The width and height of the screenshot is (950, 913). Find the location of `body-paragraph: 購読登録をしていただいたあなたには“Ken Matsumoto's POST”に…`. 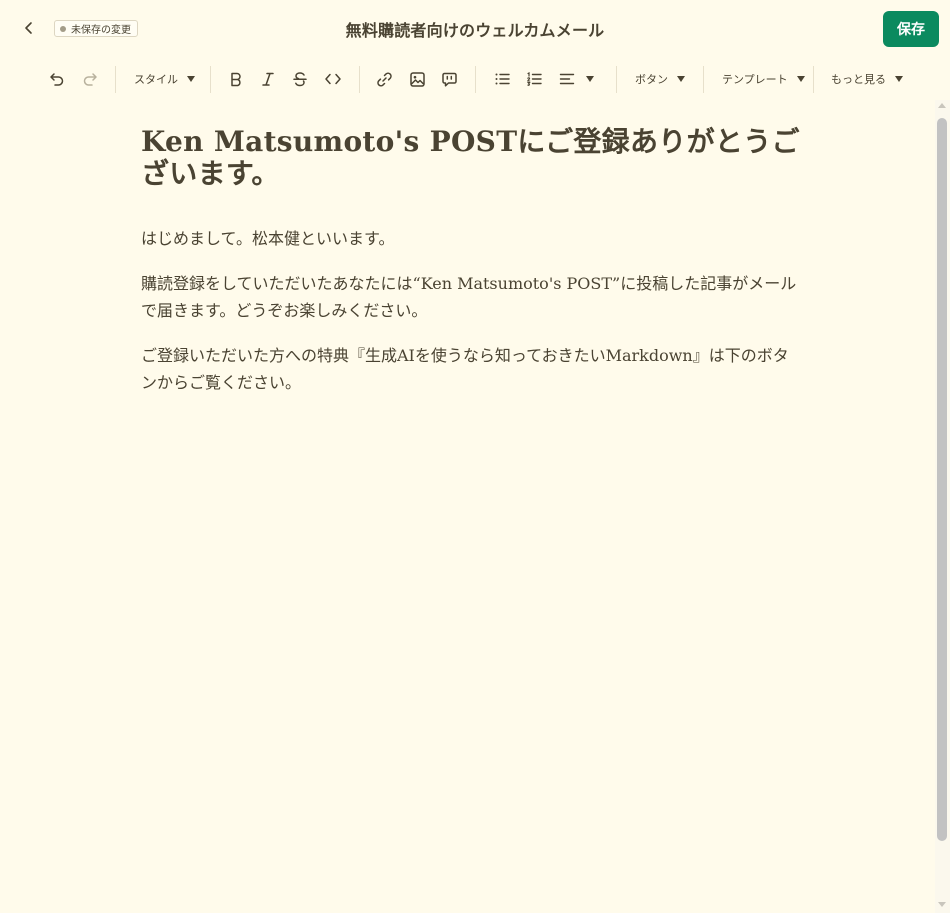

body-paragraph: 購読登録をしていただいたあなたには“Ken Matsumoto's POST”に… is located at coordinates (471, 297).